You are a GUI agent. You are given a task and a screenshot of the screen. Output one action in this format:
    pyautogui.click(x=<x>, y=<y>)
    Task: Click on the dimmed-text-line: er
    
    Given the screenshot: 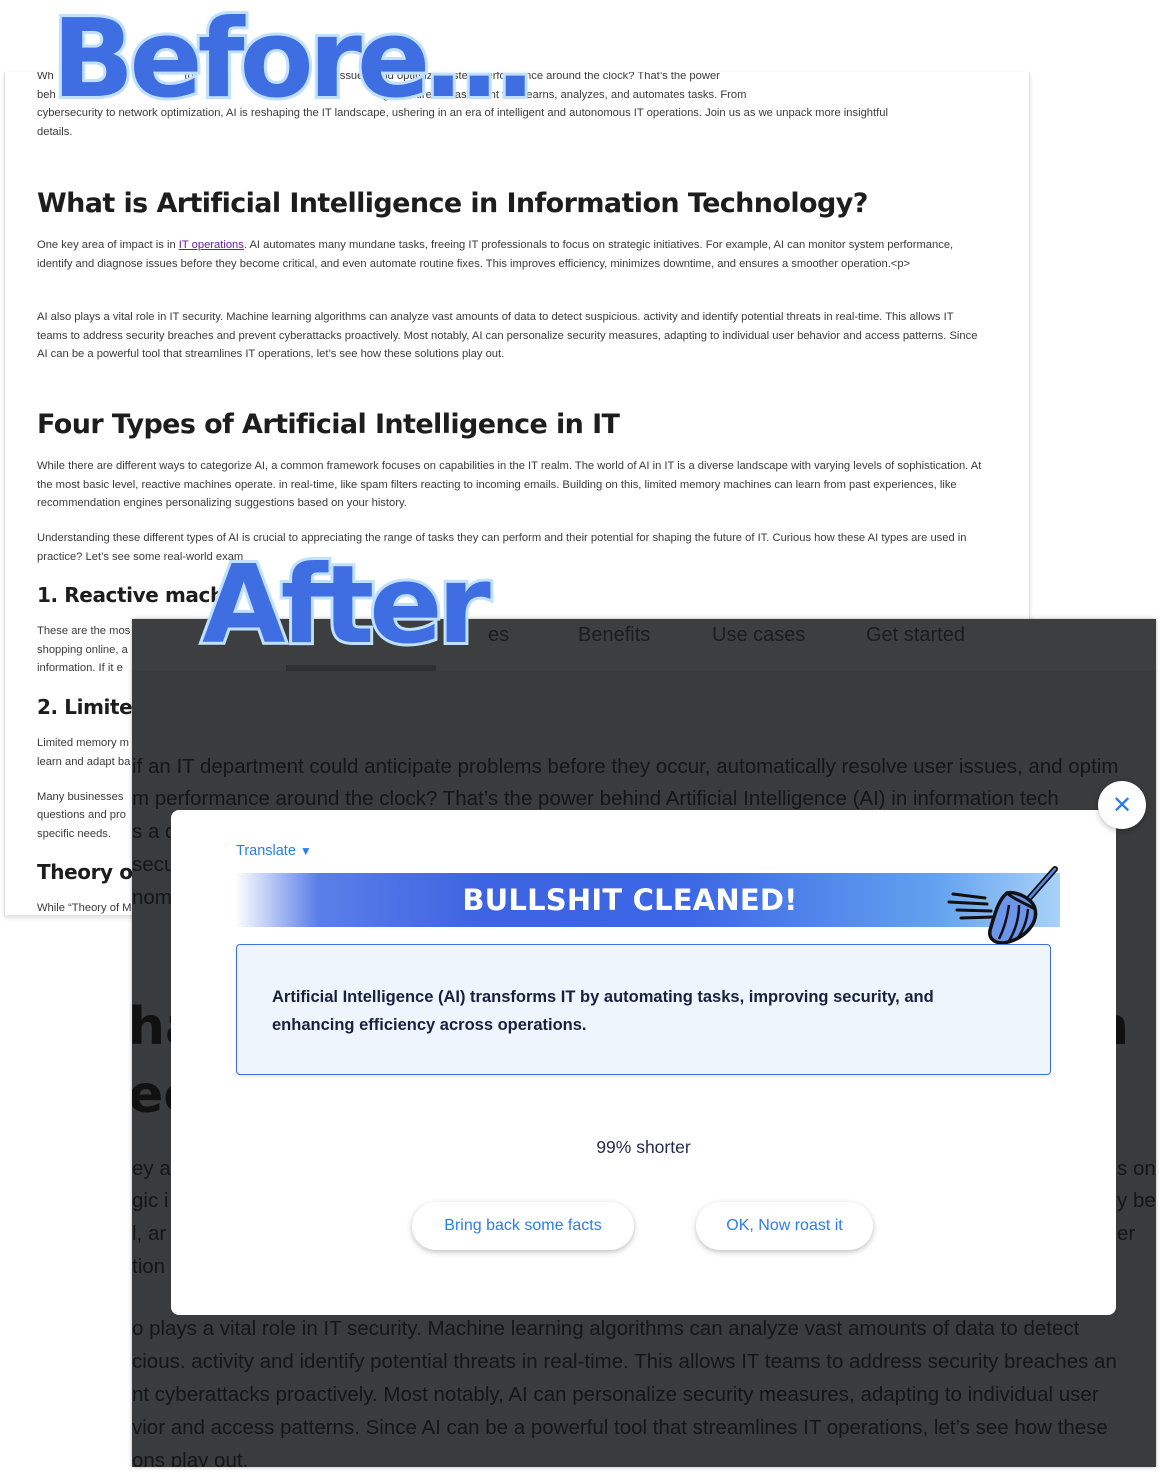 What is the action you would take?
    pyautogui.click(x=1126, y=1233)
    